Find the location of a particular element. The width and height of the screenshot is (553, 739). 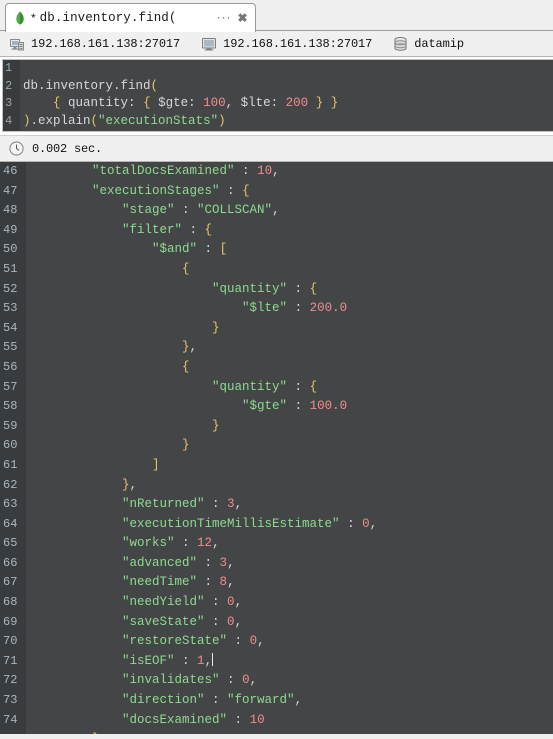

code-token: "docsExamined" is located at coordinates (175, 719).